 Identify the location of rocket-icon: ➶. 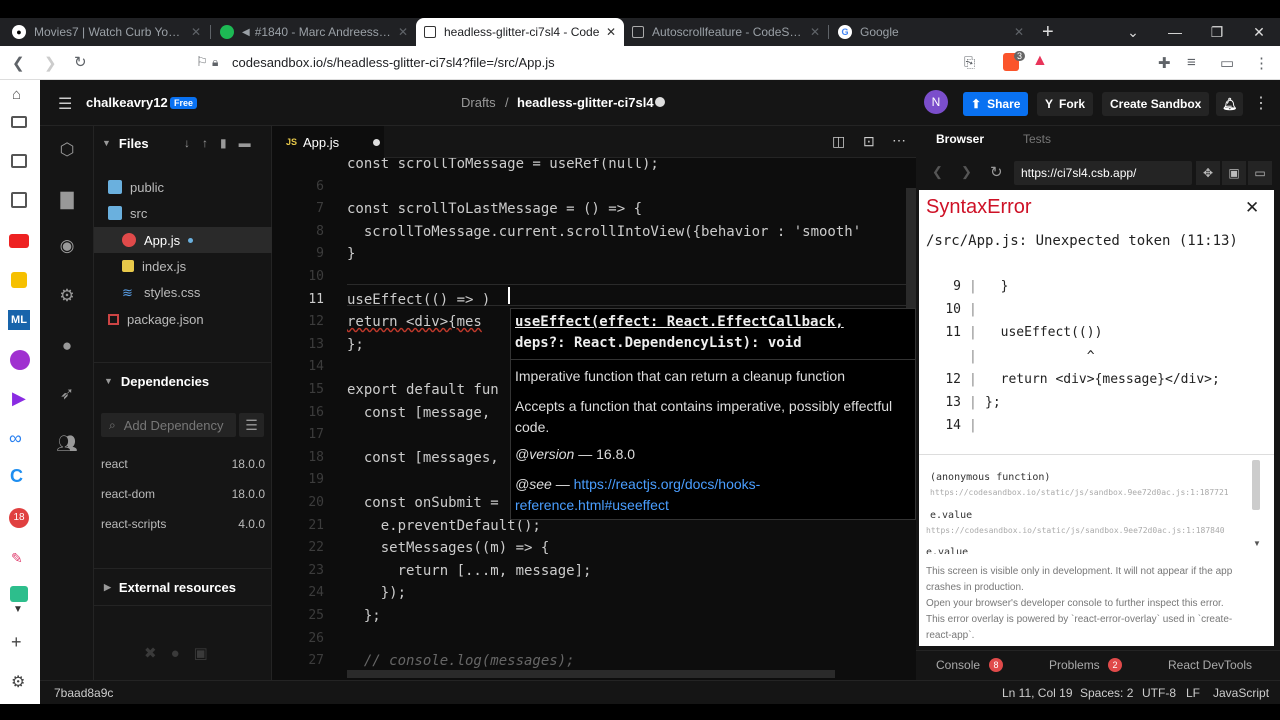
(67, 394).